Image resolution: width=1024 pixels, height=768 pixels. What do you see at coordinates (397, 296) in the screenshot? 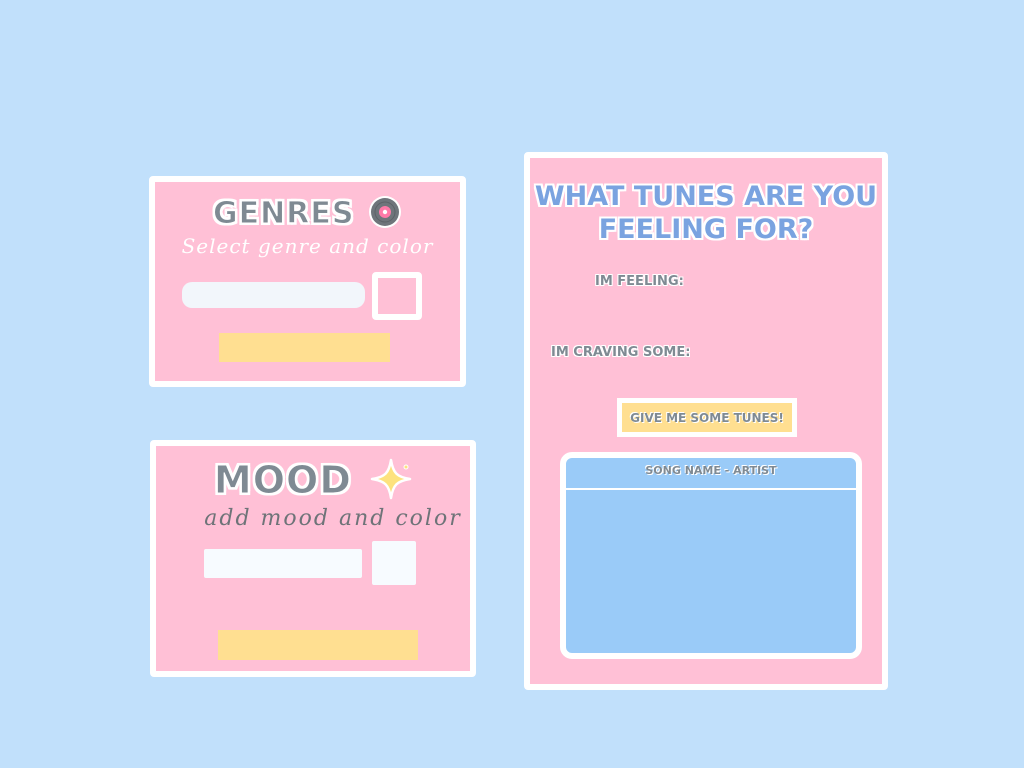
I see `genre-color-picker` at bounding box center [397, 296].